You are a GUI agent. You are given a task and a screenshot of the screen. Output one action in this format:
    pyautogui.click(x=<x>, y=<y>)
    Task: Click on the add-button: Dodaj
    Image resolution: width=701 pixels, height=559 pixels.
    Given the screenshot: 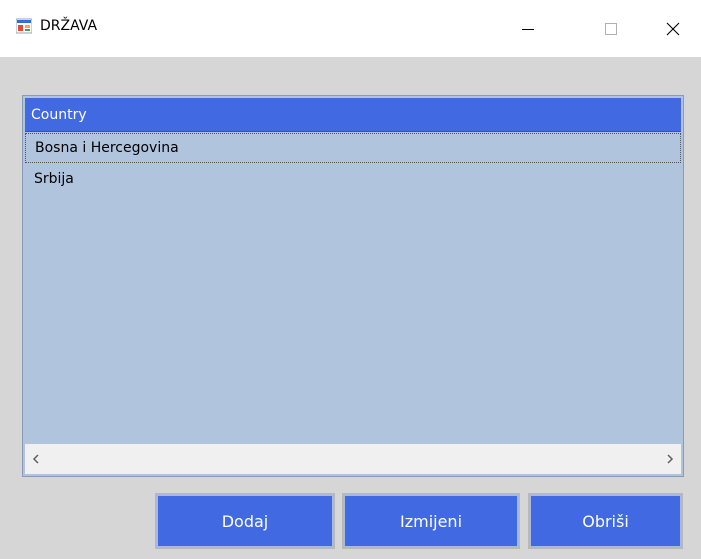 What is the action you would take?
    pyautogui.click(x=245, y=521)
    